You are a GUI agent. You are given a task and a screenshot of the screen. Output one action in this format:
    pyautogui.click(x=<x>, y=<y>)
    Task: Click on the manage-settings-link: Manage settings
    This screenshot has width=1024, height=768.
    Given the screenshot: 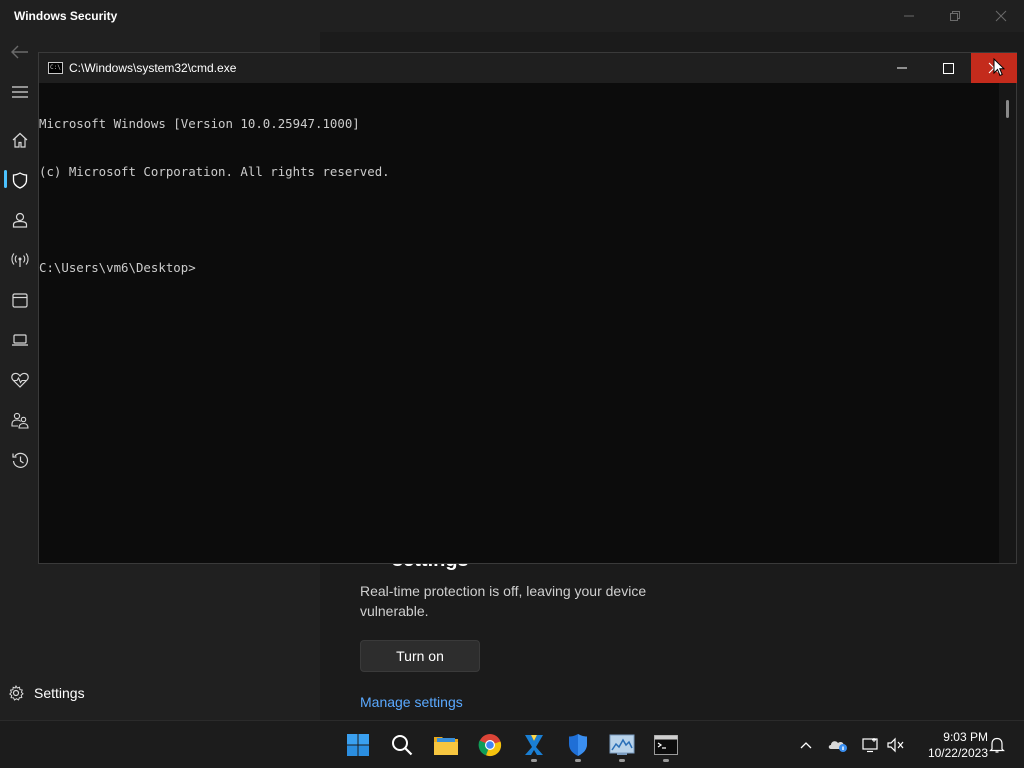 What is the action you would take?
    pyautogui.click(x=411, y=702)
    